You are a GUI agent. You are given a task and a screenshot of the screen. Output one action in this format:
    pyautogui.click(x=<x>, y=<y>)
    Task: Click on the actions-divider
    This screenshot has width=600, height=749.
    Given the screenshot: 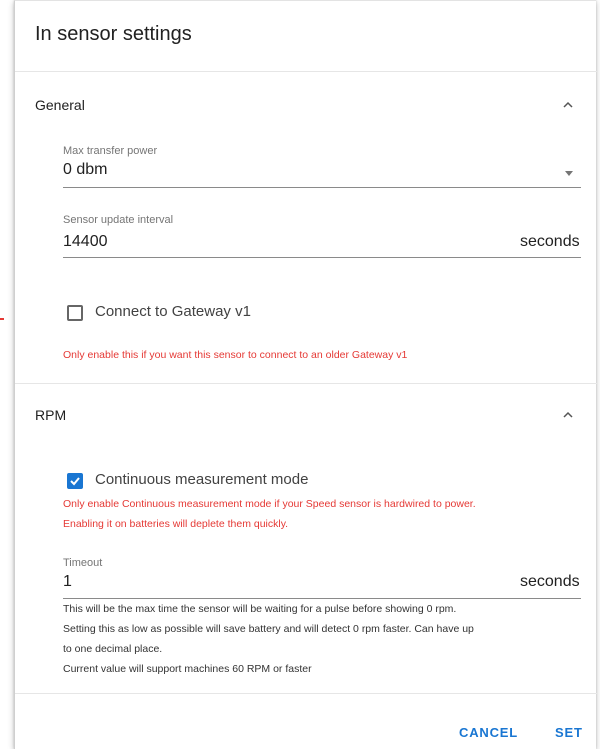 What is the action you would take?
    pyautogui.click(x=306, y=693)
    